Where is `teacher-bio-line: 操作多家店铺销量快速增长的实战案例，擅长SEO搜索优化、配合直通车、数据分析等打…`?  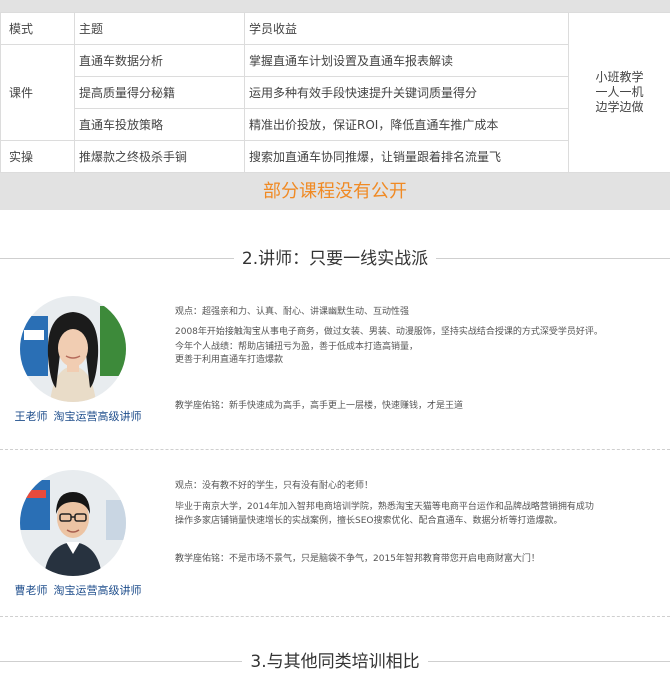
teacher-bio-line: 操作多家店铺销量快速增长的实战案例，擅长SEO搜索优化、配合直通车、数据分析等打… is located at coordinates (369, 521).